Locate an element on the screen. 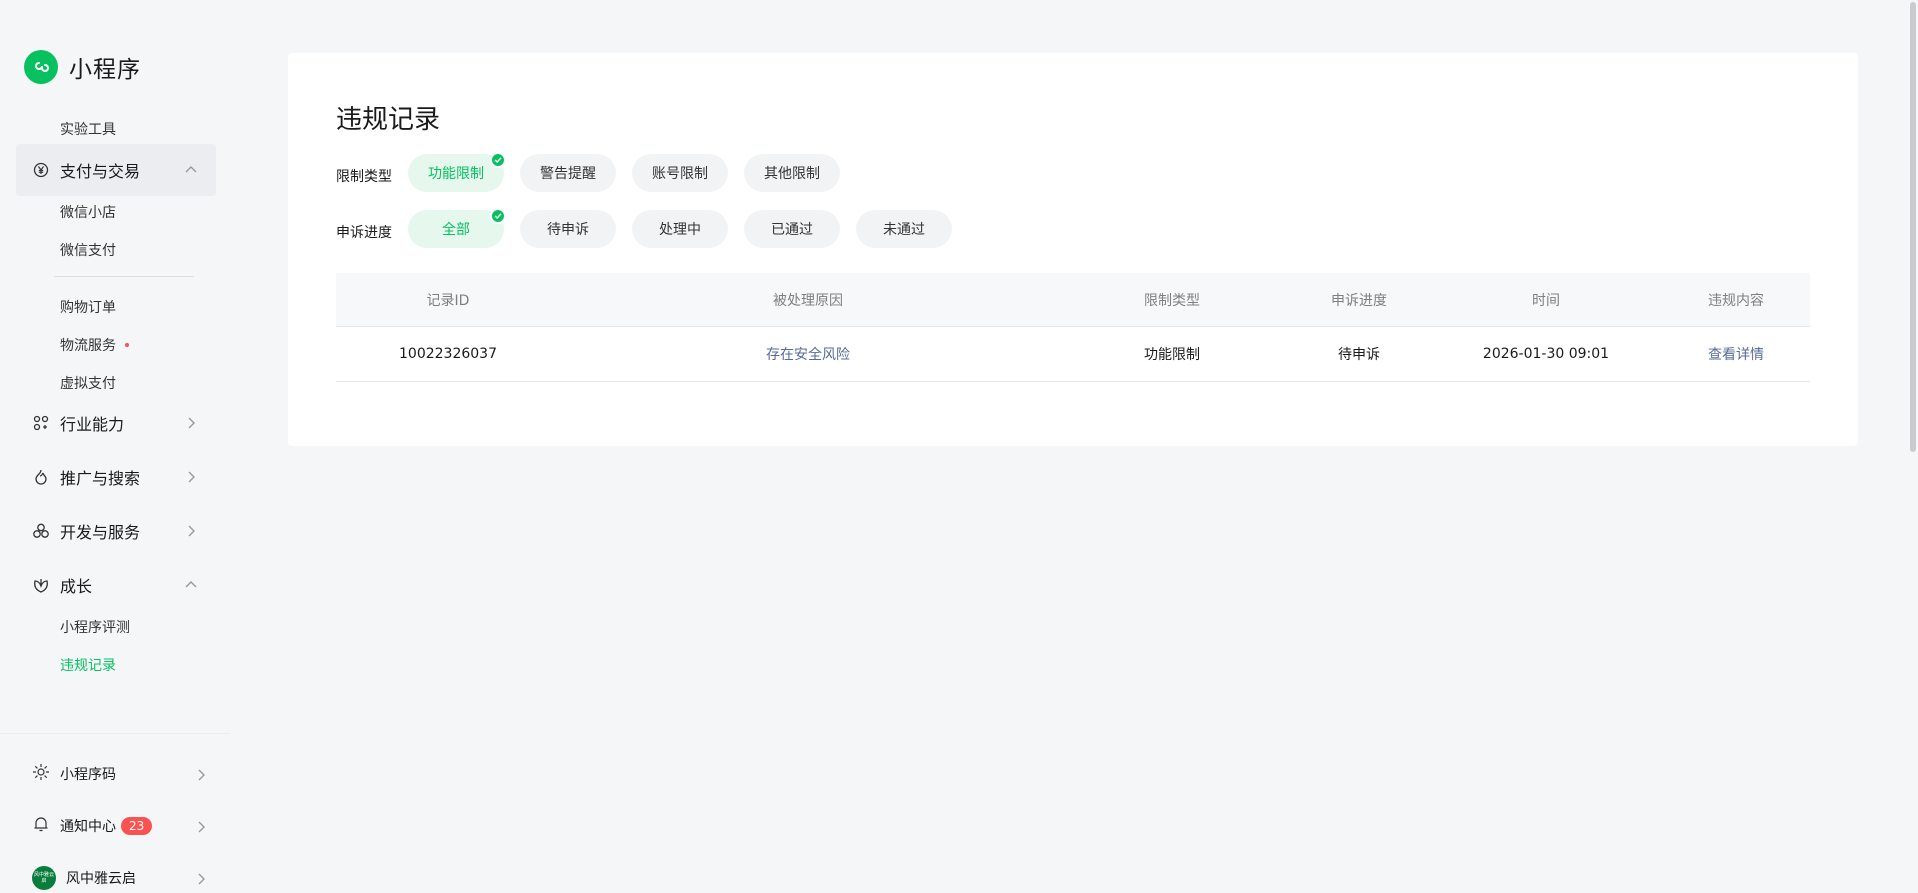 Image resolution: width=1918 pixels, height=893 pixels. sidebar-item-label: 小程序码 is located at coordinates (88, 775).